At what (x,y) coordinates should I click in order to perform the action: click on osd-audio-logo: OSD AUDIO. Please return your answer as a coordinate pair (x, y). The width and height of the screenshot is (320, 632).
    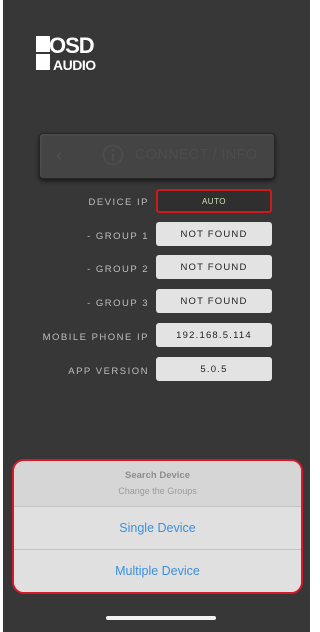
    Looking at the image, I should click on (76, 53).